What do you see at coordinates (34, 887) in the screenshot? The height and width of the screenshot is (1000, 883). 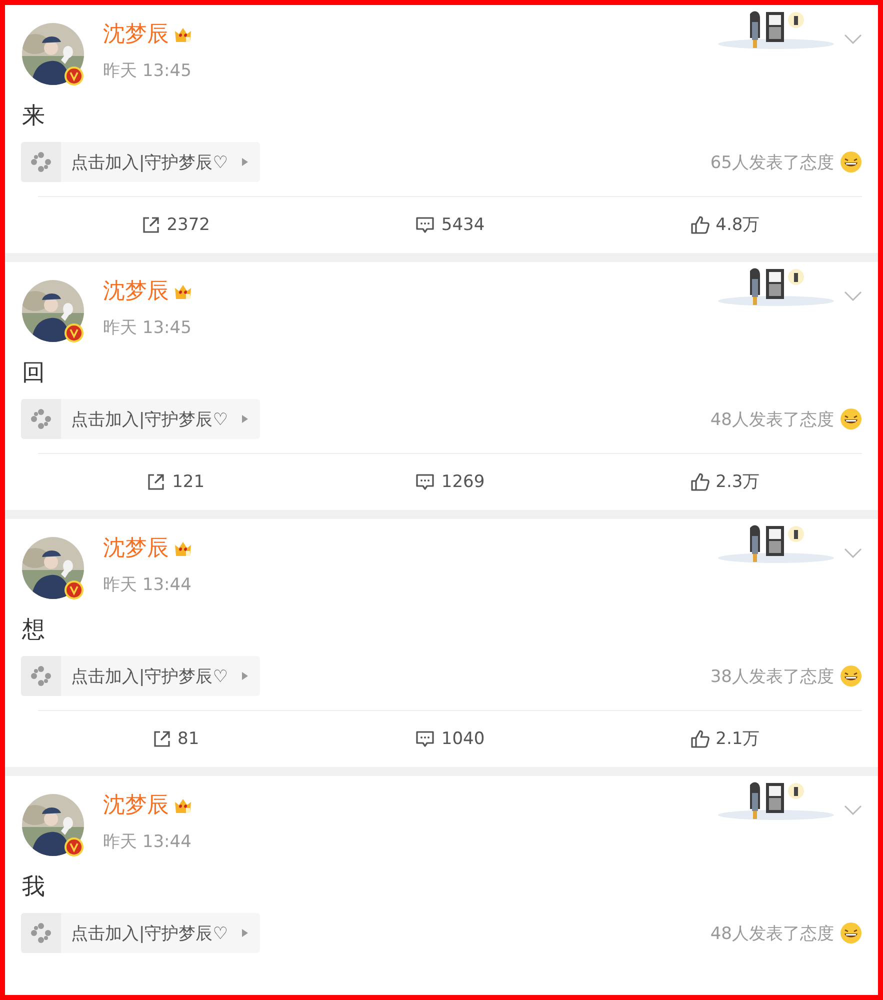 I see `post-text: 我` at bounding box center [34, 887].